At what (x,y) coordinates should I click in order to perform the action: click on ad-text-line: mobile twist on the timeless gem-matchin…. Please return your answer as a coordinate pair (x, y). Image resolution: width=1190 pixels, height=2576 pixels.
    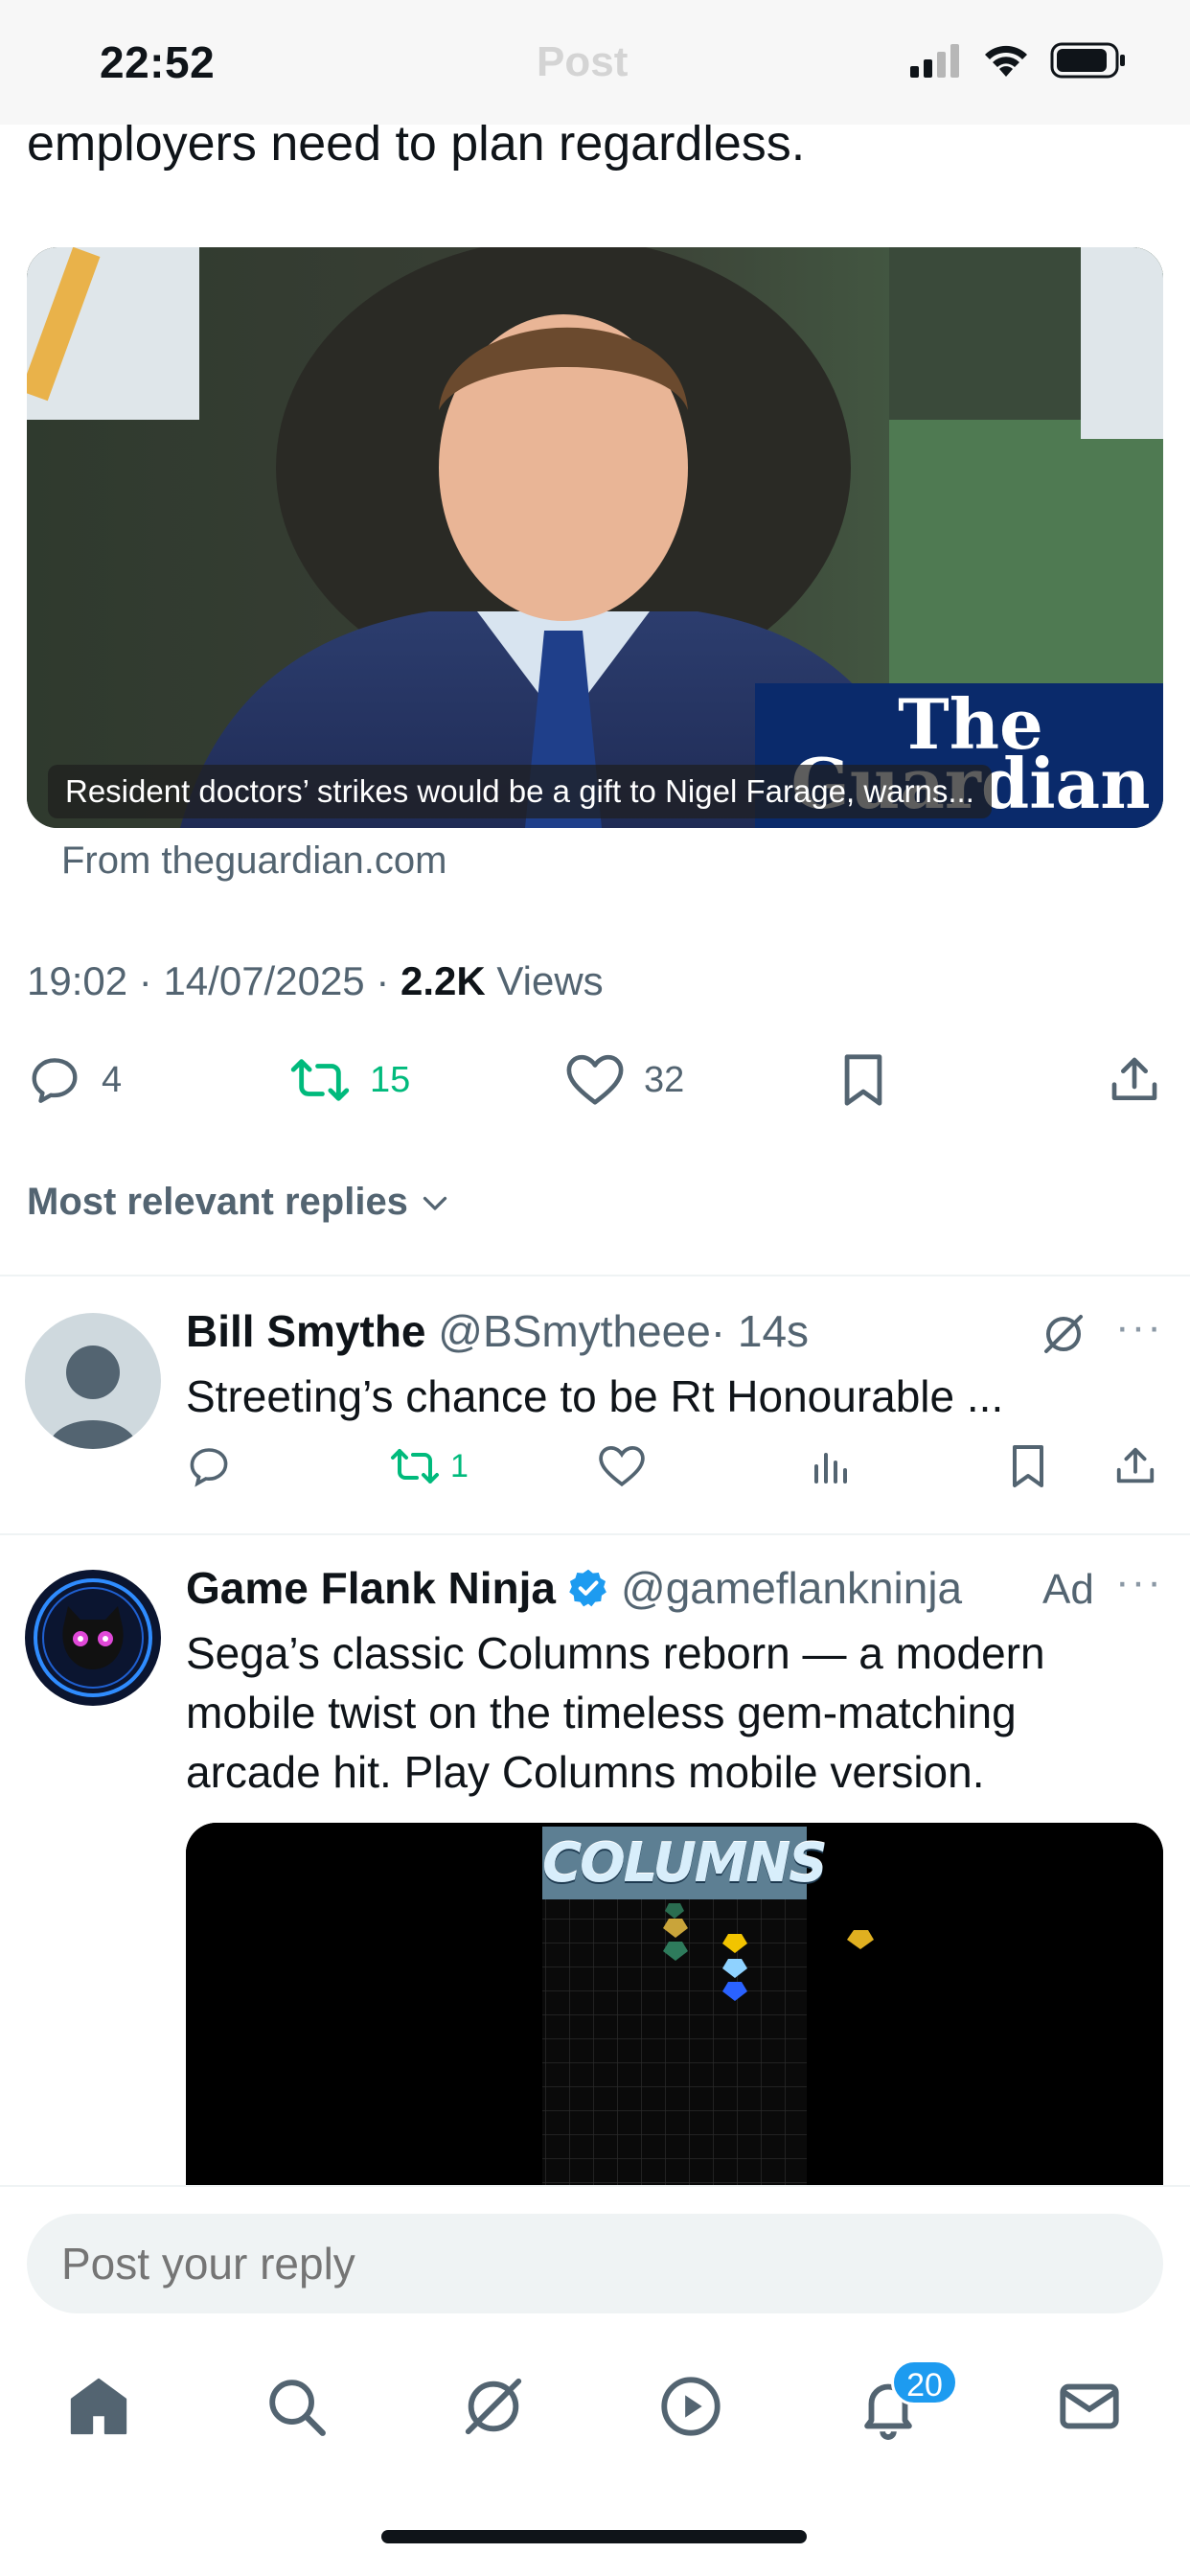
    Looking at the image, I should click on (602, 1713).